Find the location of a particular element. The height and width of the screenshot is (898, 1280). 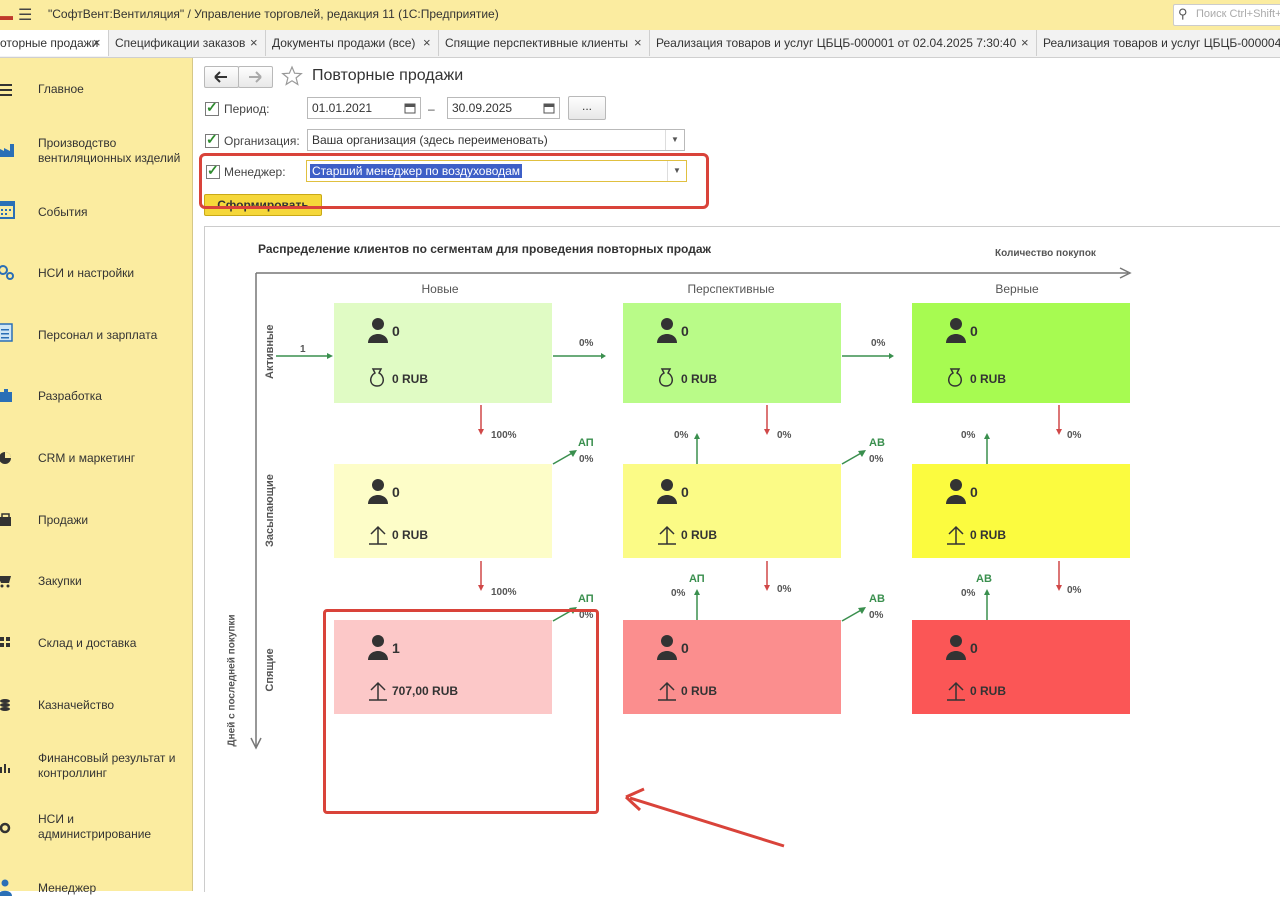

label-ap-2: АП is located at coordinates (697, 579).